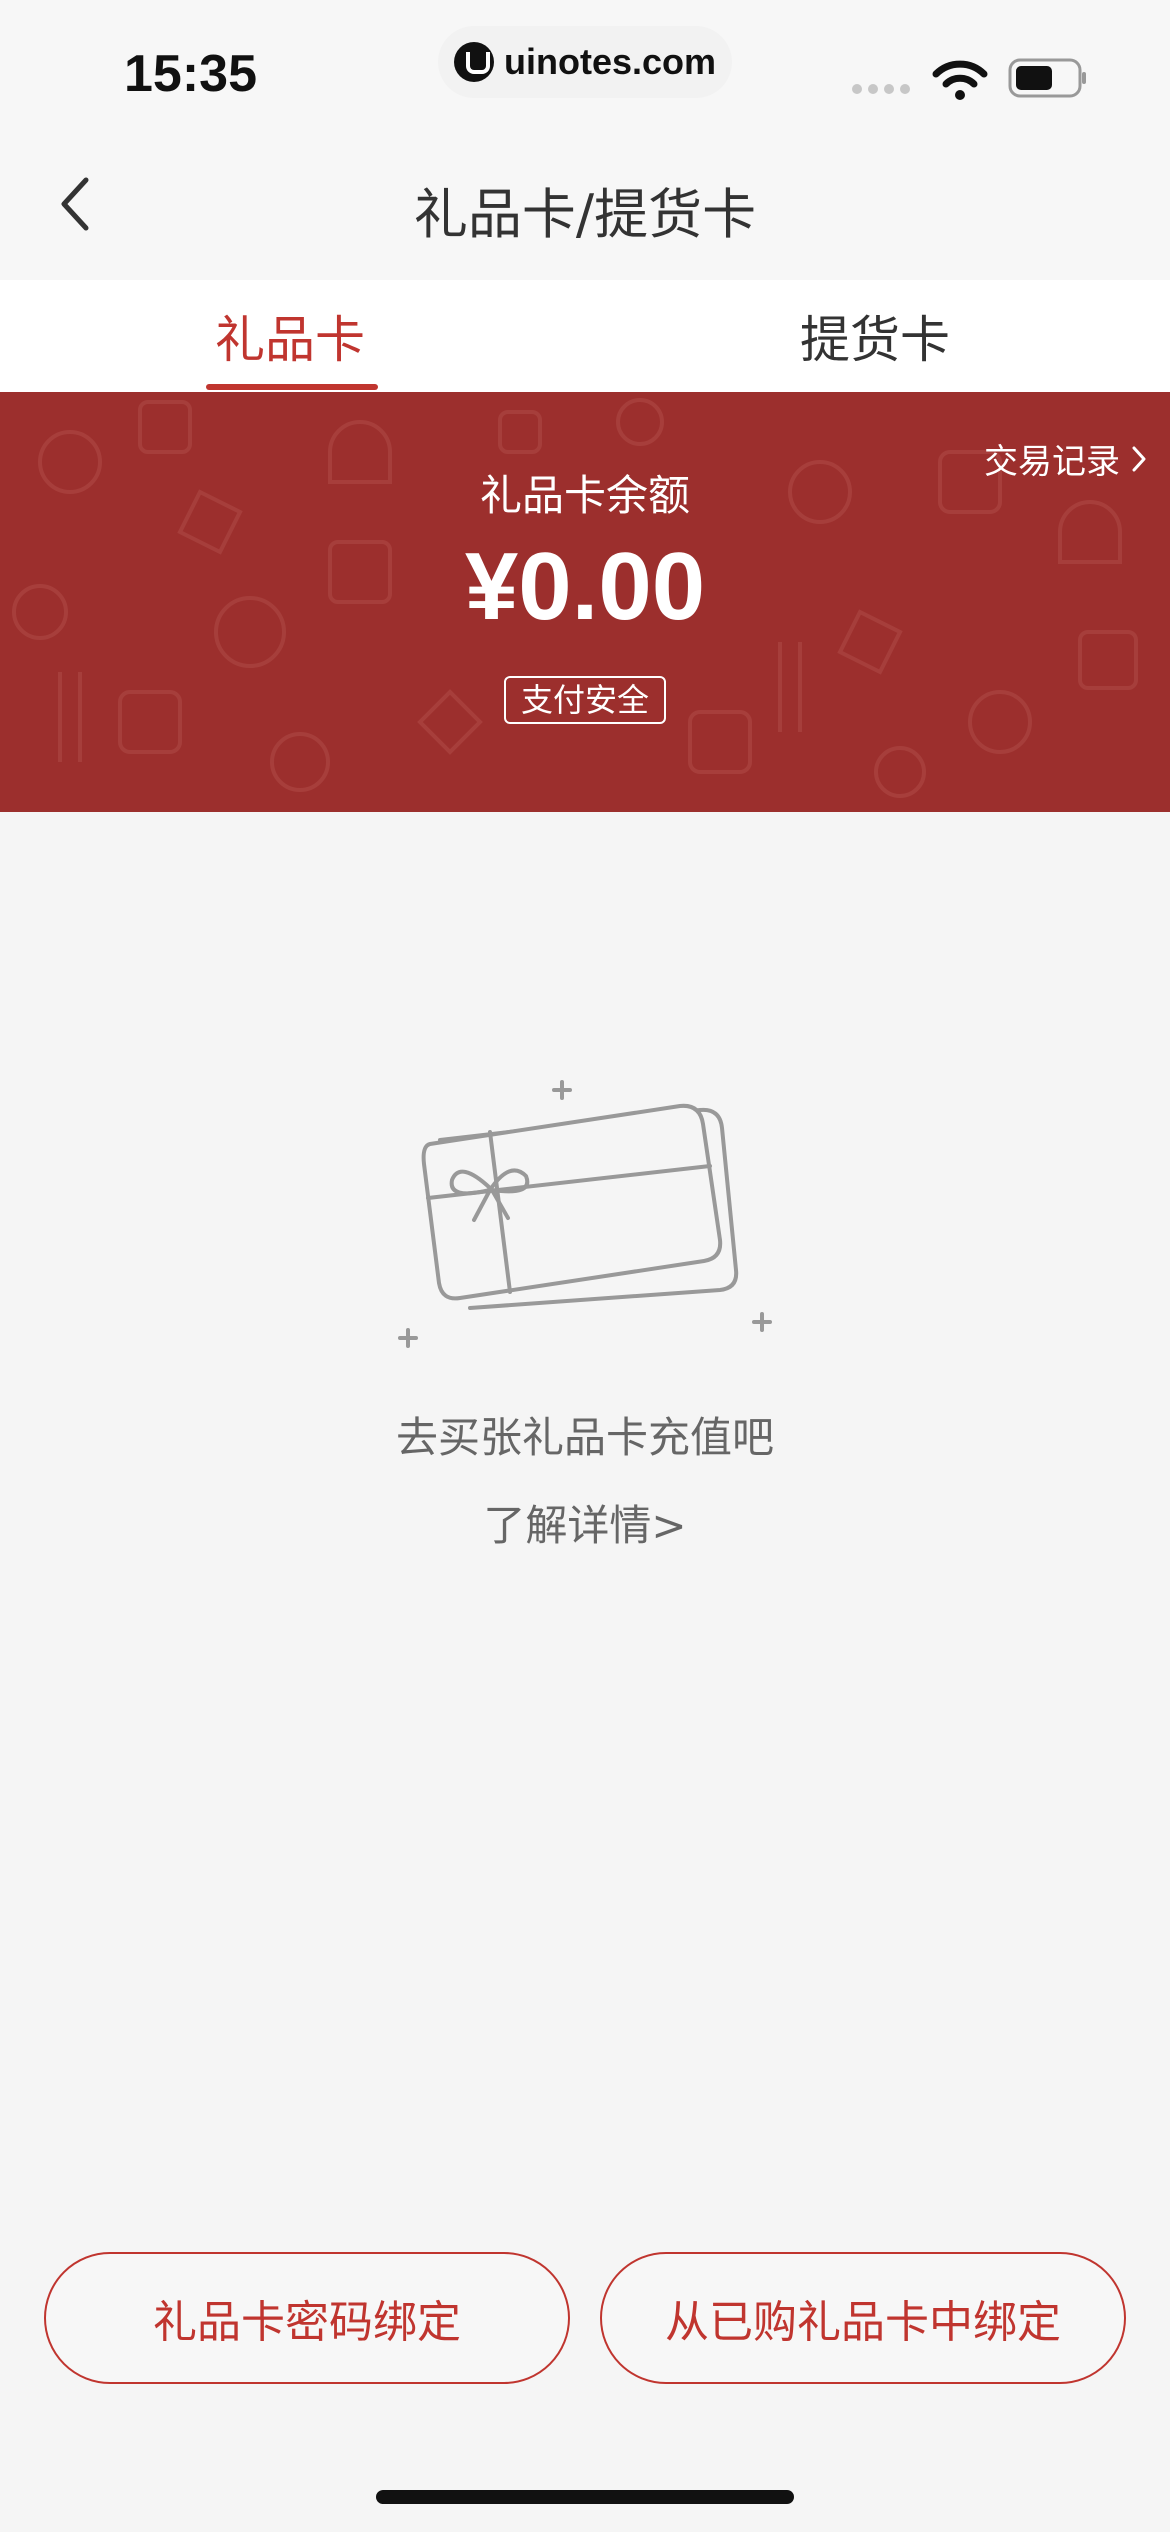 The height and width of the screenshot is (2532, 1170). I want to click on empty-state-message: 去买张礼品卡充值吧, so click(584, 1437).